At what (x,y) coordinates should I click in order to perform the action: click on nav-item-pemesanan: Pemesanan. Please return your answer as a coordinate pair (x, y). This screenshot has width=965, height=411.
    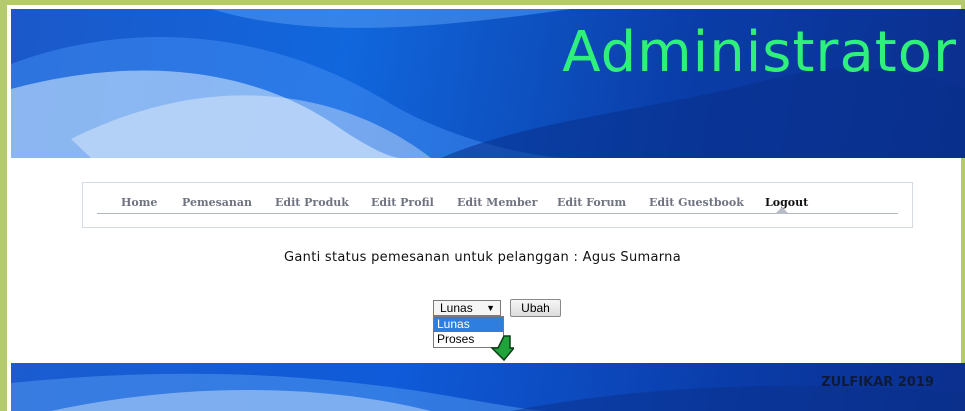
    Looking at the image, I should click on (217, 202).